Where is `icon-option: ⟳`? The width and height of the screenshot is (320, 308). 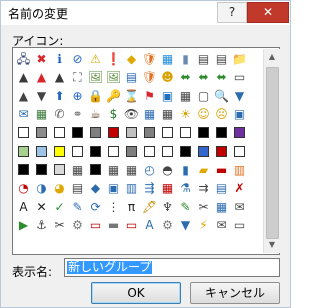 icon-option: ⟳ is located at coordinates (95, 206).